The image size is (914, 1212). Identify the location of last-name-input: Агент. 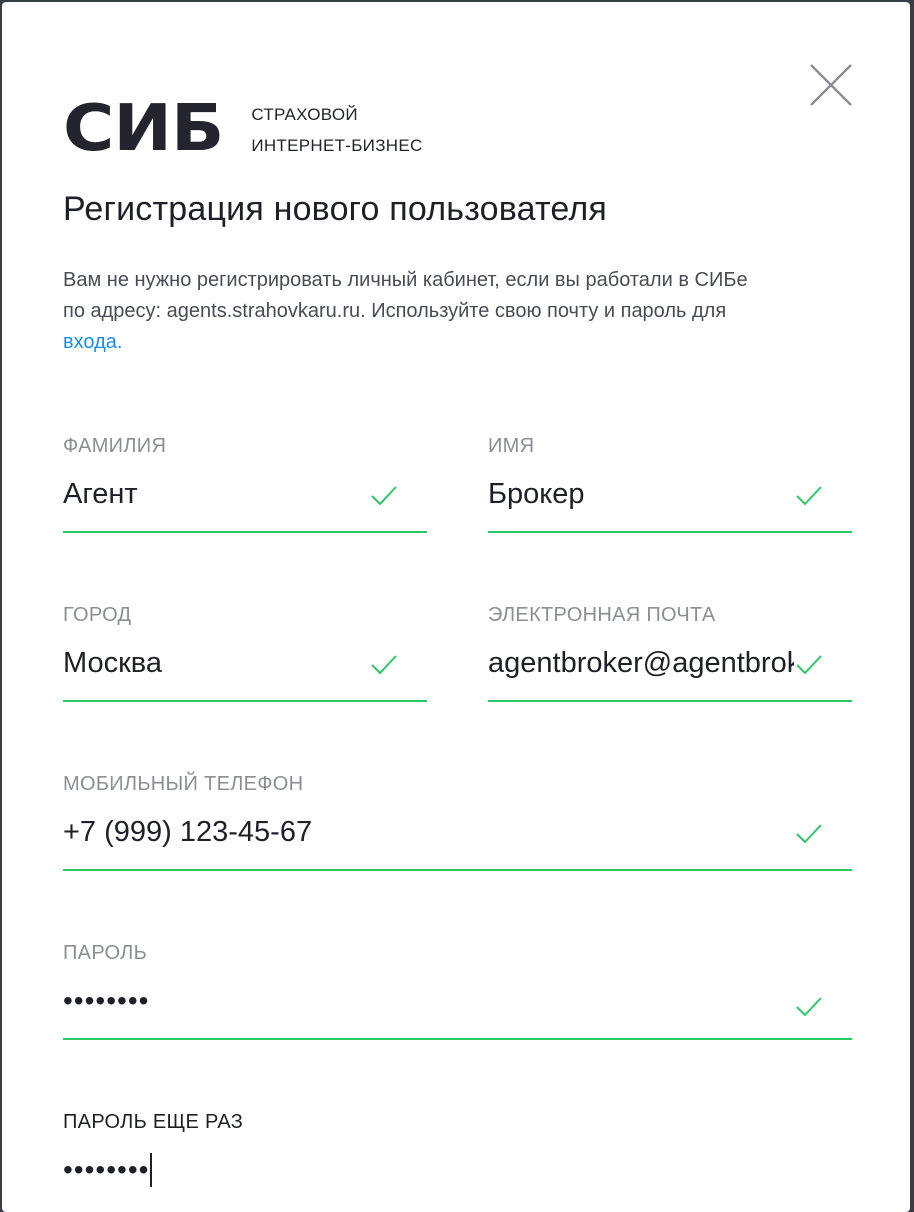
(245, 504).